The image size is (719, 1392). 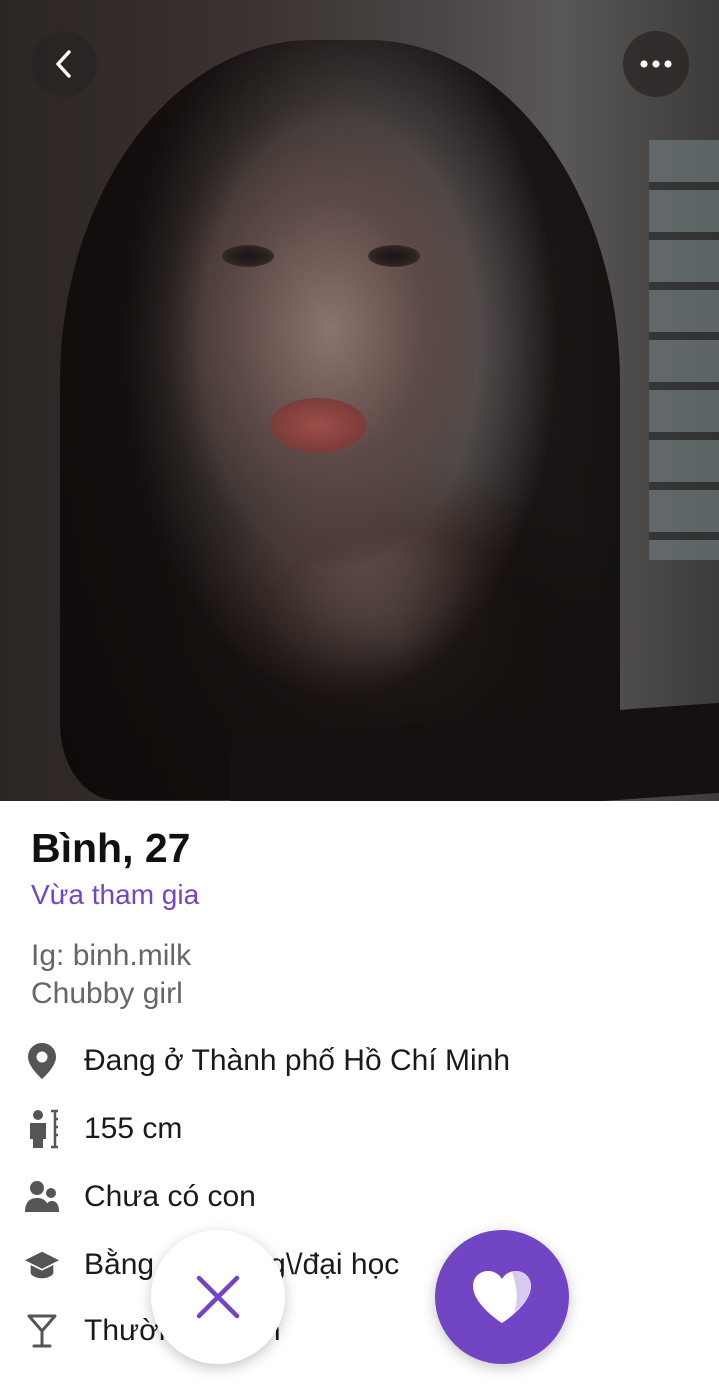 What do you see at coordinates (111, 955) in the screenshot?
I see `bio-line-instagram: Ig: binh.milk` at bounding box center [111, 955].